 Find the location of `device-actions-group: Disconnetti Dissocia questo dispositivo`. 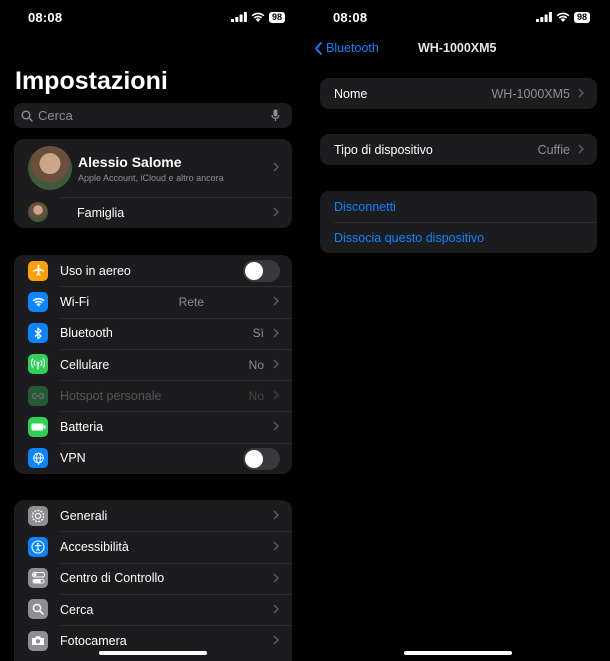

device-actions-group: Disconnetti Dissocia questo dispositivo is located at coordinates (458, 222).